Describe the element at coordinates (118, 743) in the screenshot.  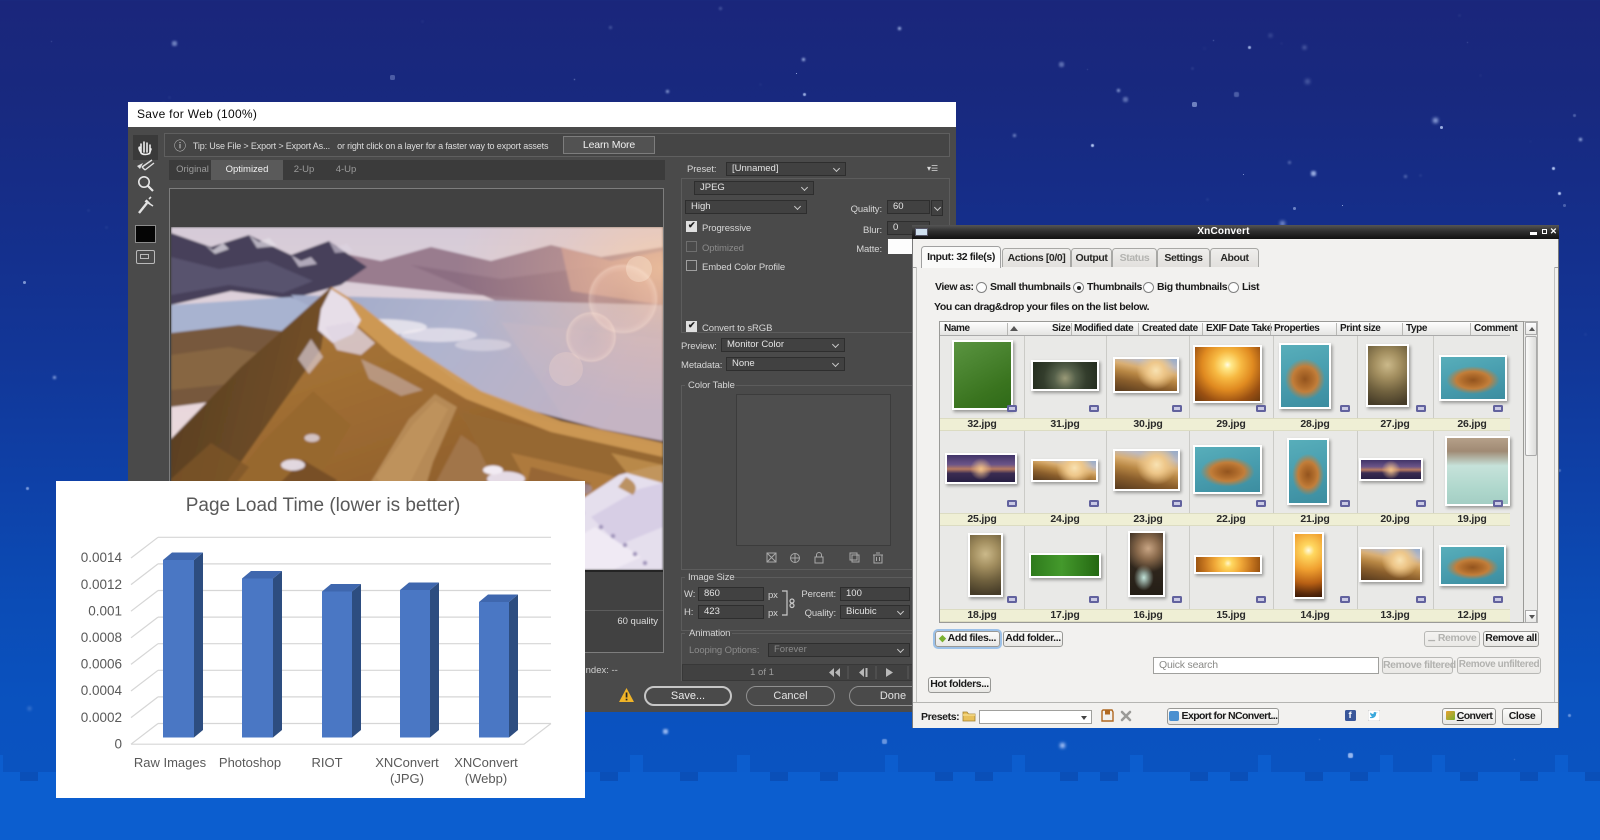
I see `svg-text: 0` at that location.